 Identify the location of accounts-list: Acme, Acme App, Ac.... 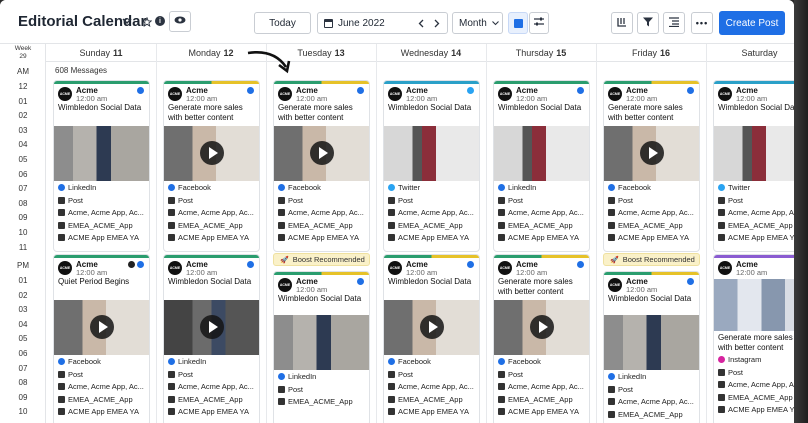
(756, 384).